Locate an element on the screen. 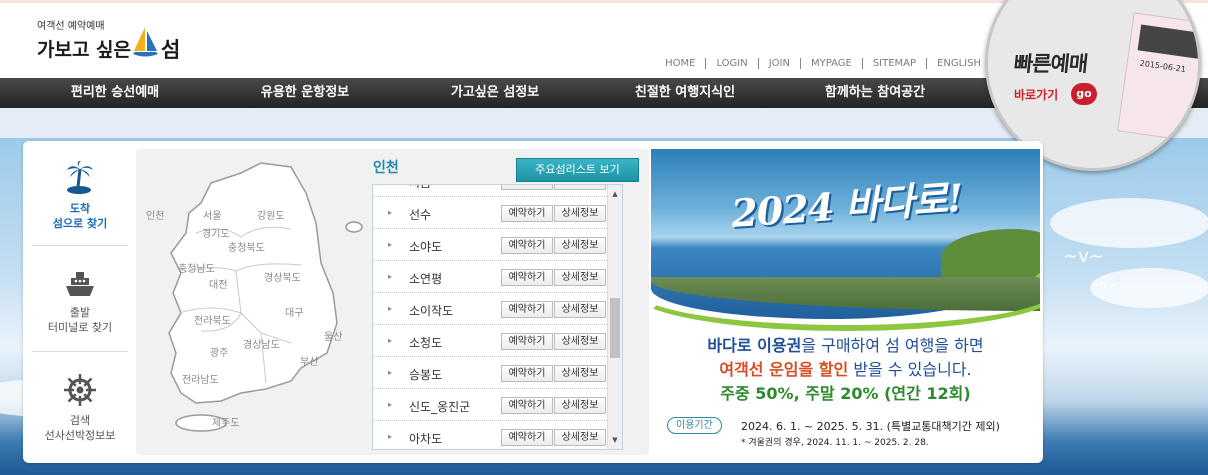 The height and width of the screenshot is (475, 1208). gnb-operation-info: 유용한 운항정보 is located at coordinates (305, 93).